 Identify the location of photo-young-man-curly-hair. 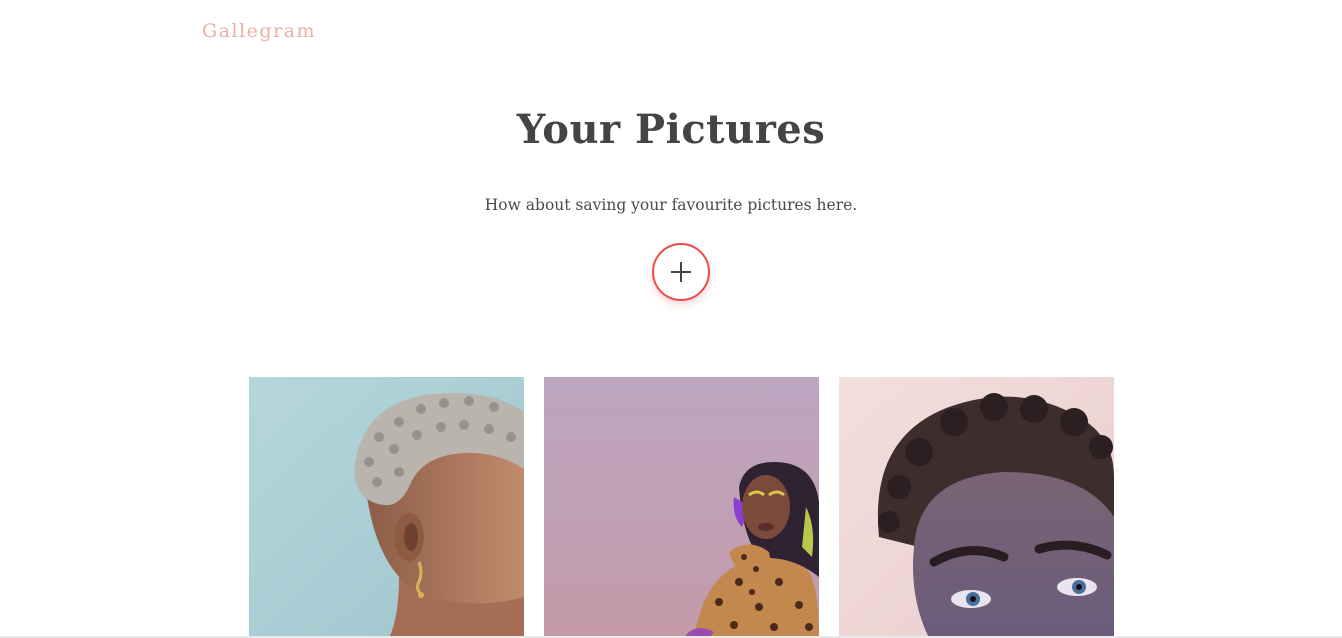
(976, 507).